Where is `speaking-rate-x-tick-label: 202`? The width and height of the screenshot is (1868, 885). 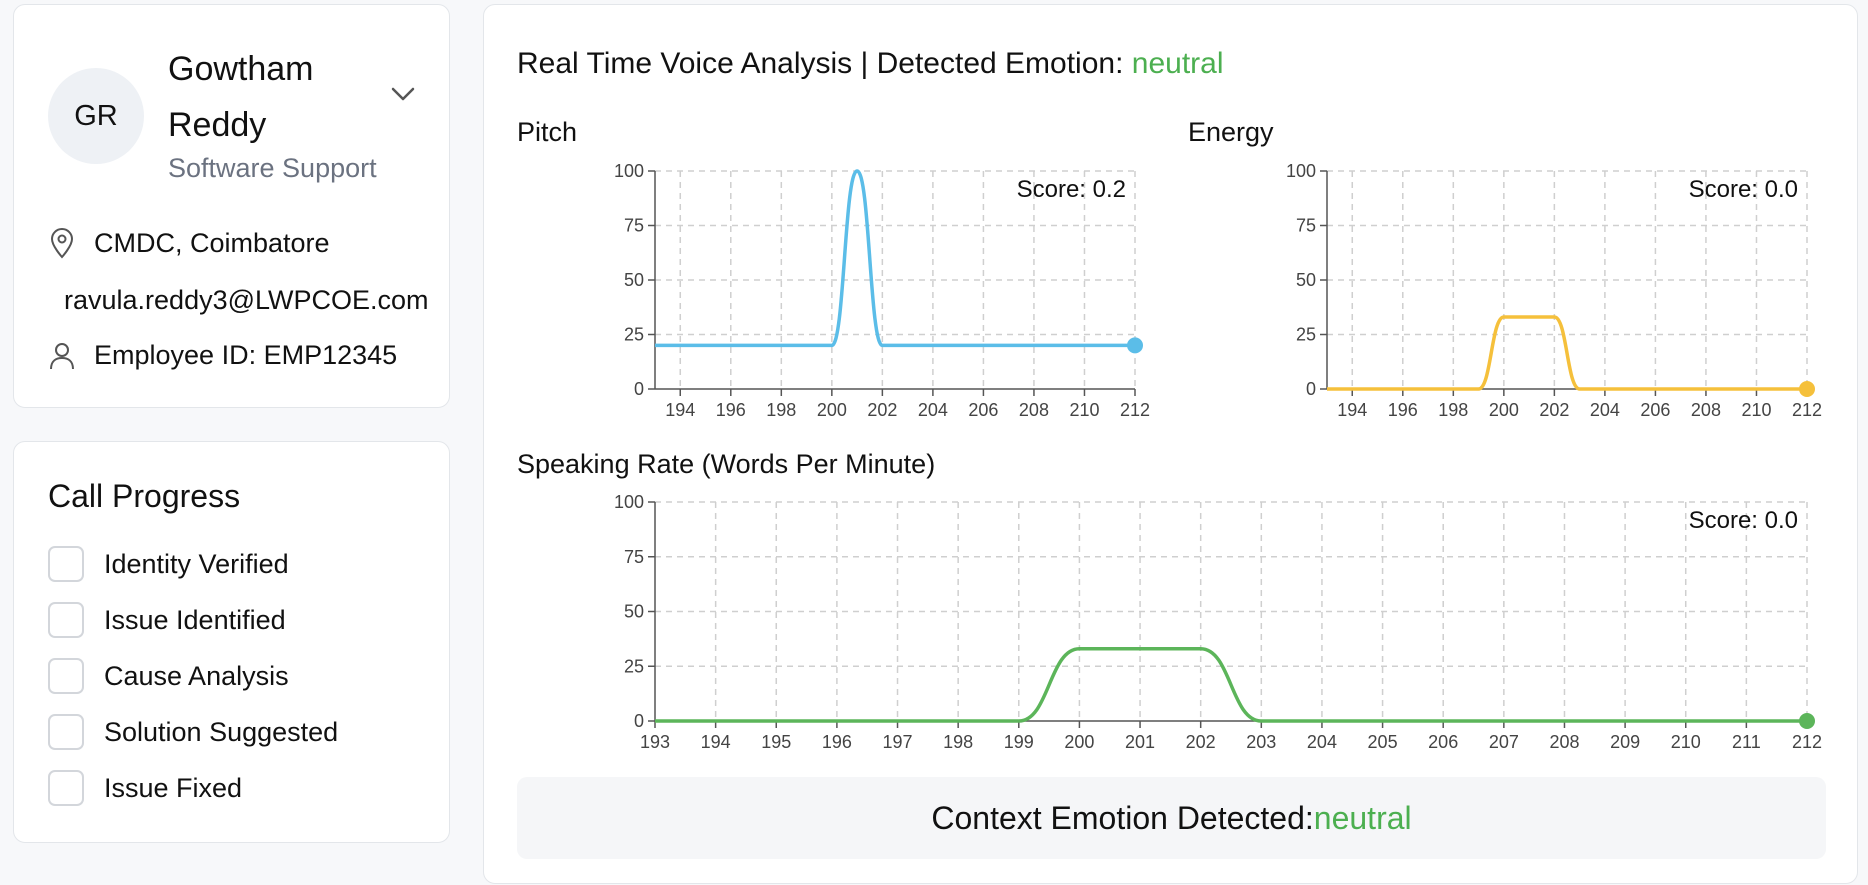
speaking-rate-x-tick-label: 202 is located at coordinates (1201, 742).